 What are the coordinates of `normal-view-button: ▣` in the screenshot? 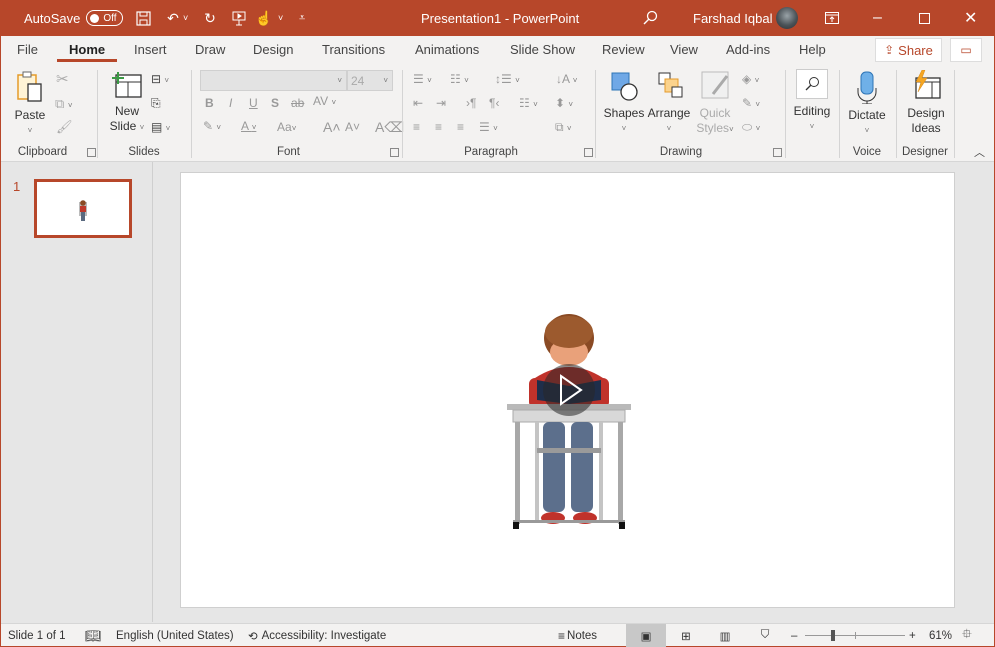 It's located at (646, 635).